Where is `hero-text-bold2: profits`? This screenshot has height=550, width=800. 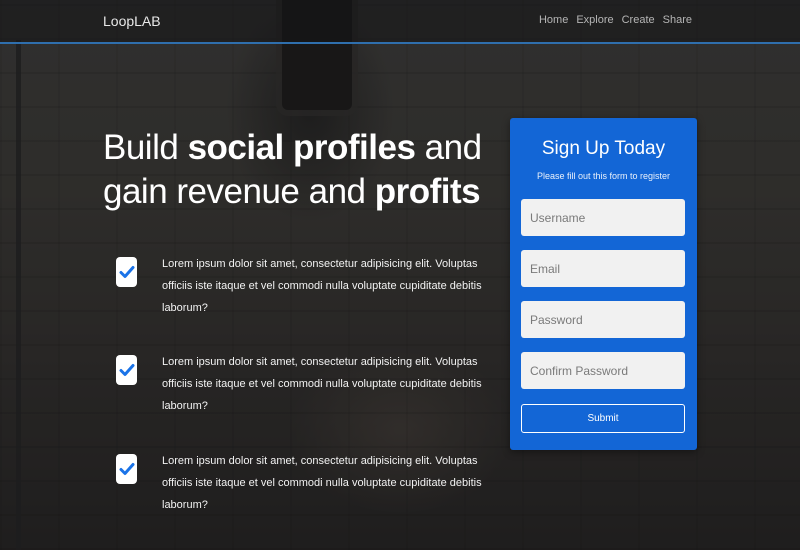
hero-text-bold2: profits is located at coordinates (427, 191).